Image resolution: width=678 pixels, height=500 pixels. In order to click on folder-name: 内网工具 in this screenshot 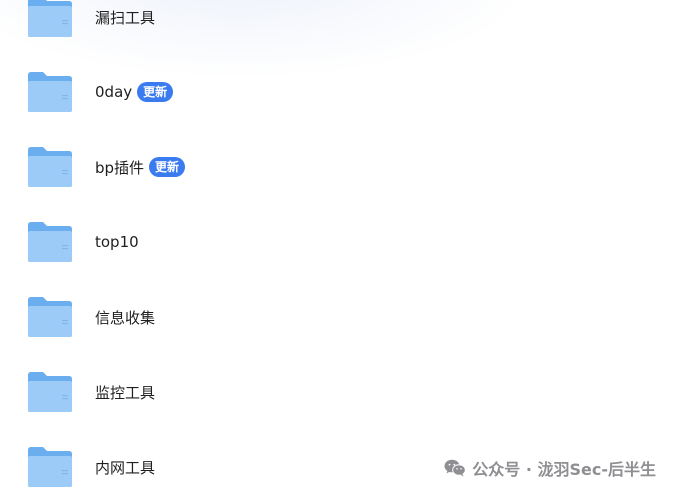, I will do `click(125, 467)`.